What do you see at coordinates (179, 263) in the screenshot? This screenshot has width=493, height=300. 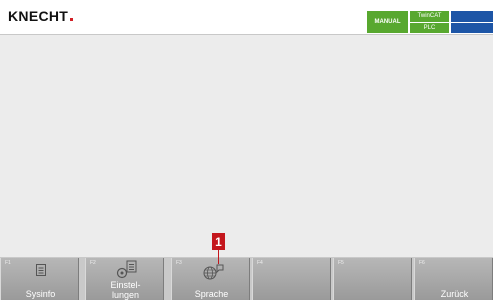 I see `fkey-number: F3` at bounding box center [179, 263].